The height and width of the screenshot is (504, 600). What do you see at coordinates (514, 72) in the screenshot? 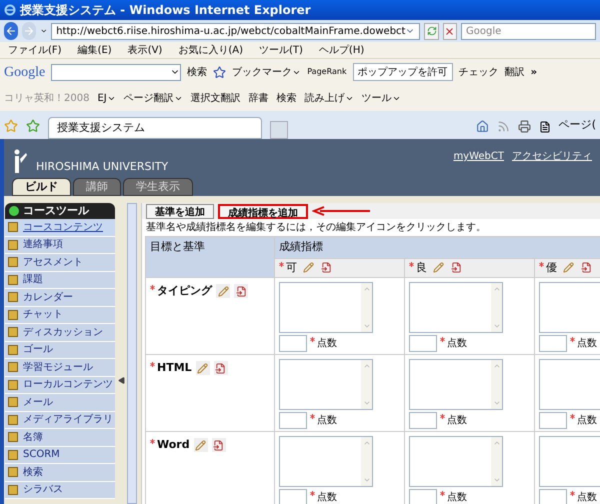
I see `translate-button: 翻訳` at bounding box center [514, 72].